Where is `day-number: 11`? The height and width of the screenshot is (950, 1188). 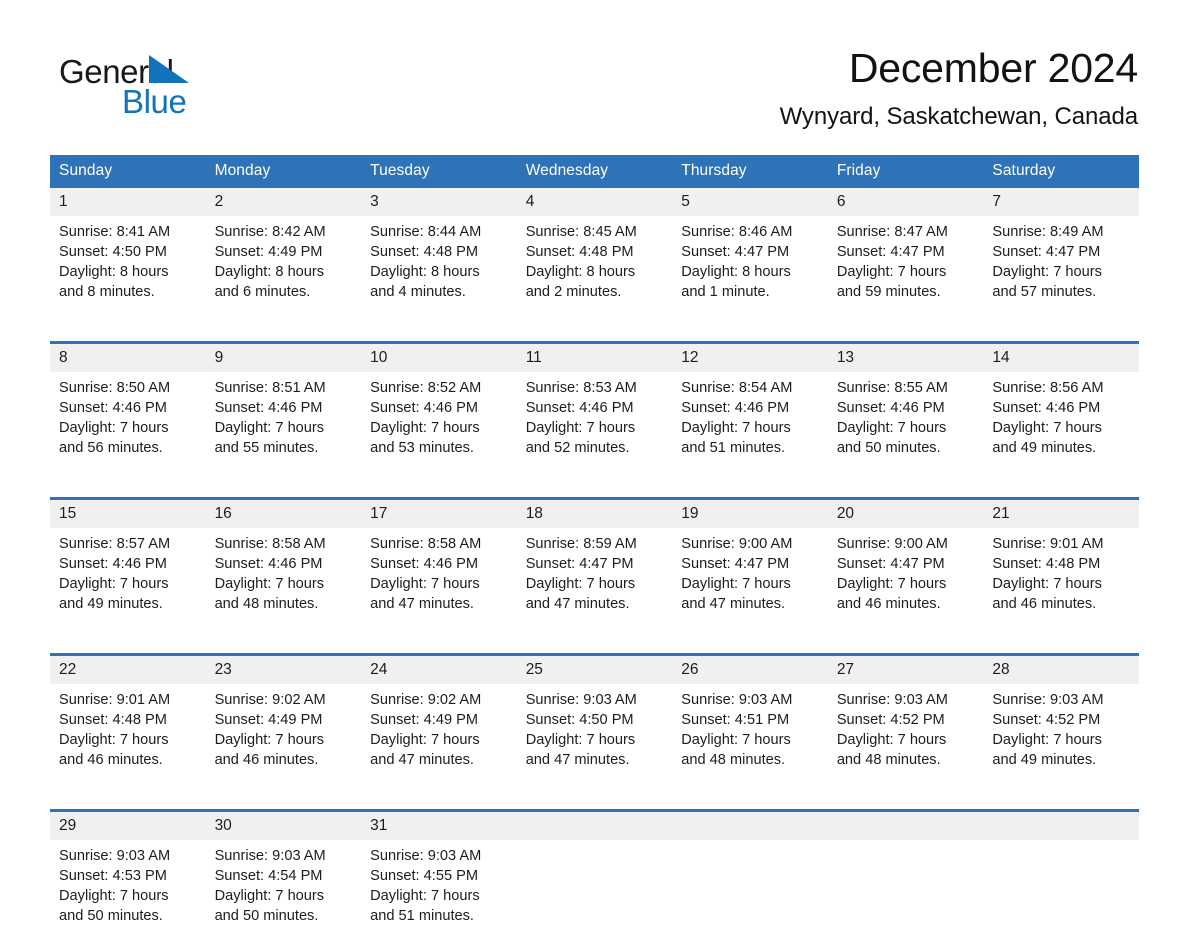 day-number: 11 is located at coordinates (594, 358).